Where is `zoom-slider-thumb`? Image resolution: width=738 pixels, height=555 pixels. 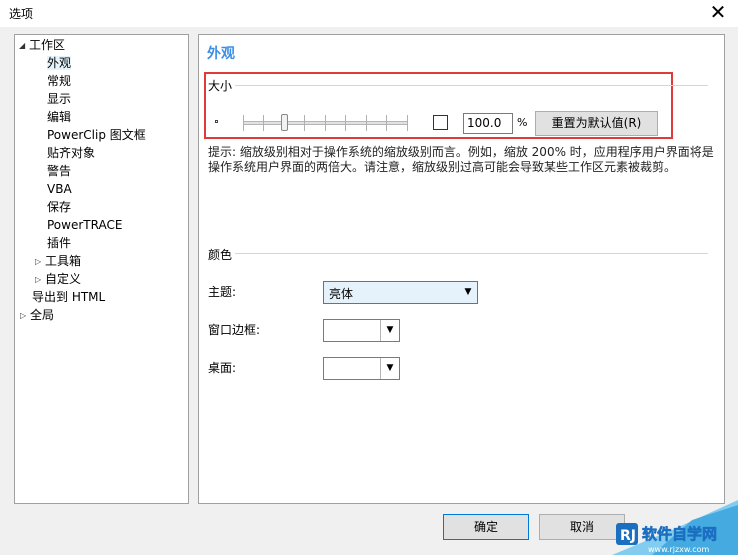
zoom-slider-thumb is located at coordinates (284, 122).